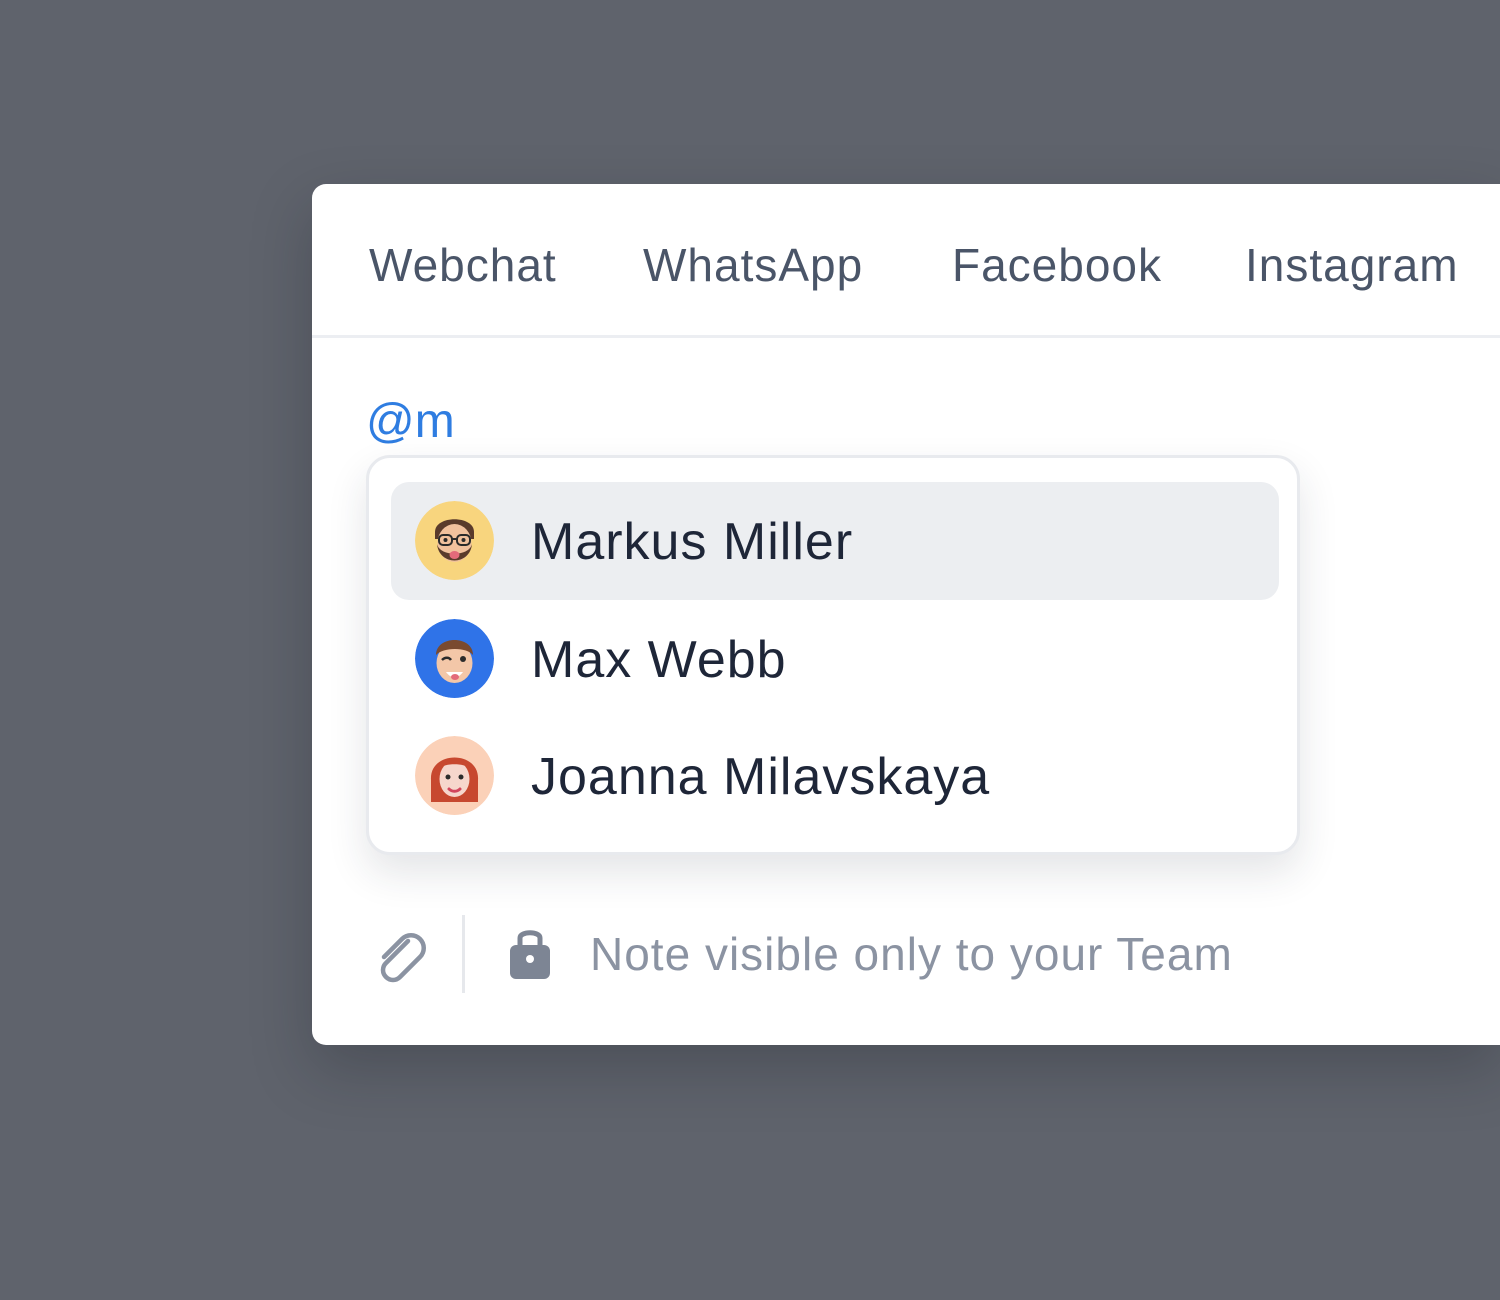 Image resolution: width=1500 pixels, height=1300 pixels. I want to click on paperclip-icon, so click(398, 957).